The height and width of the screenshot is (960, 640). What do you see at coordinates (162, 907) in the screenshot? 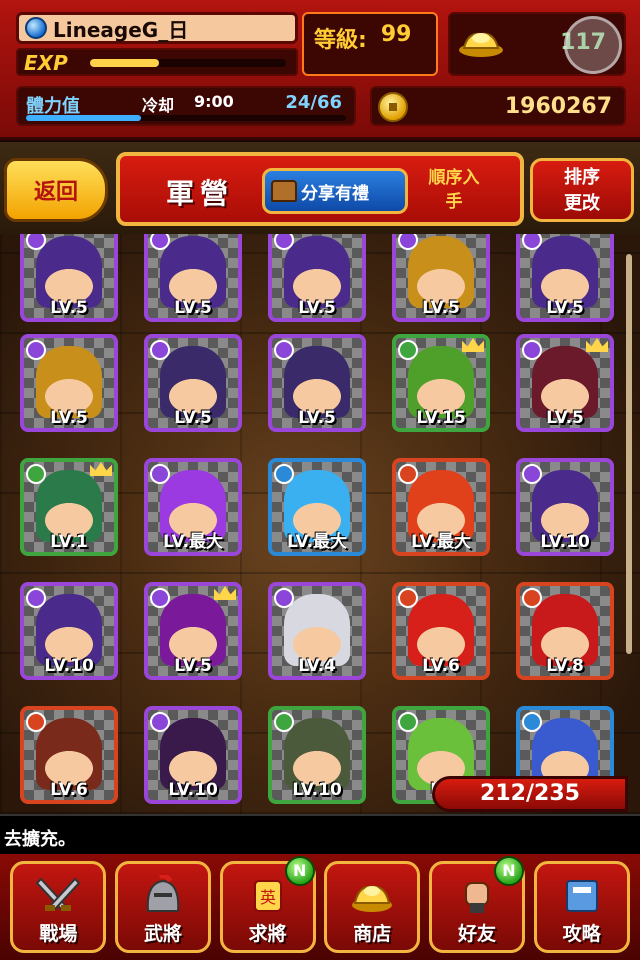
I see `nav-button-1: 武將` at bounding box center [162, 907].